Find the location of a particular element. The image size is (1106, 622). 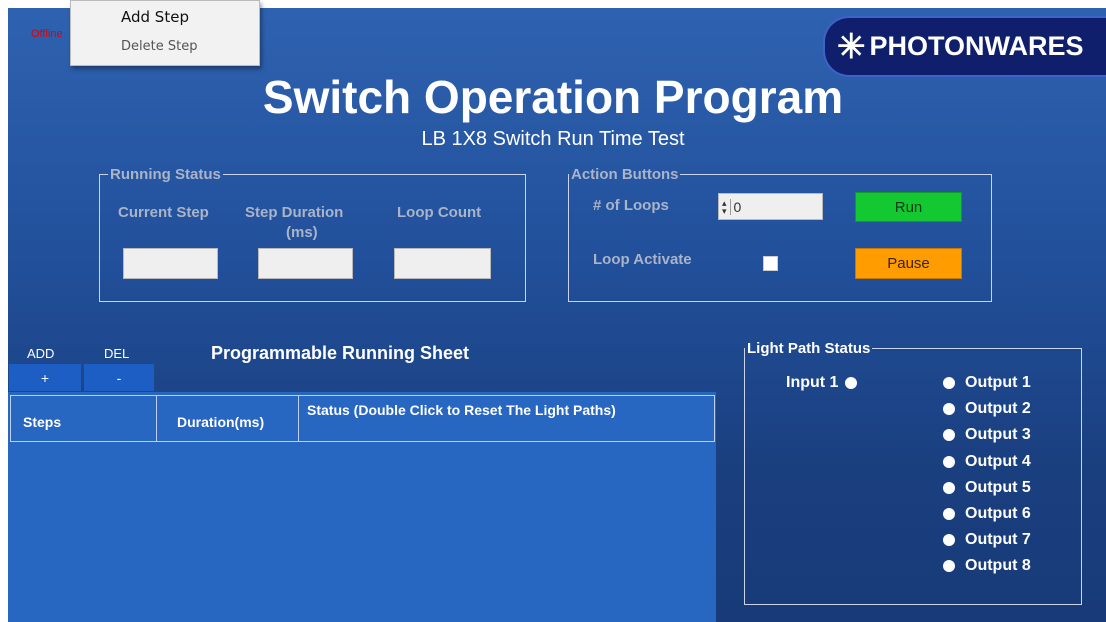

loops-label: # of Loops is located at coordinates (631, 205).